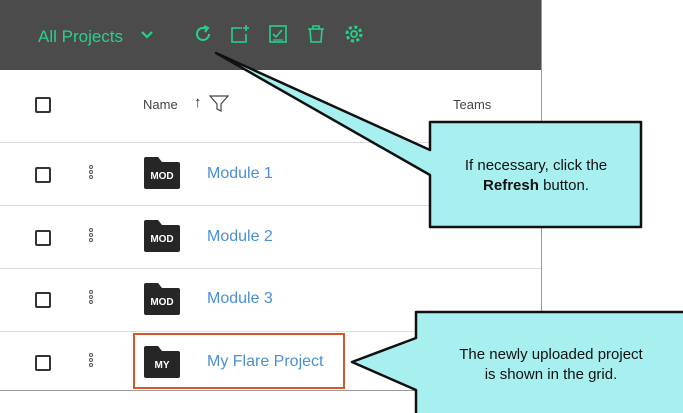  What do you see at coordinates (147, 36) in the screenshot?
I see `chevron-down-icon` at bounding box center [147, 36].